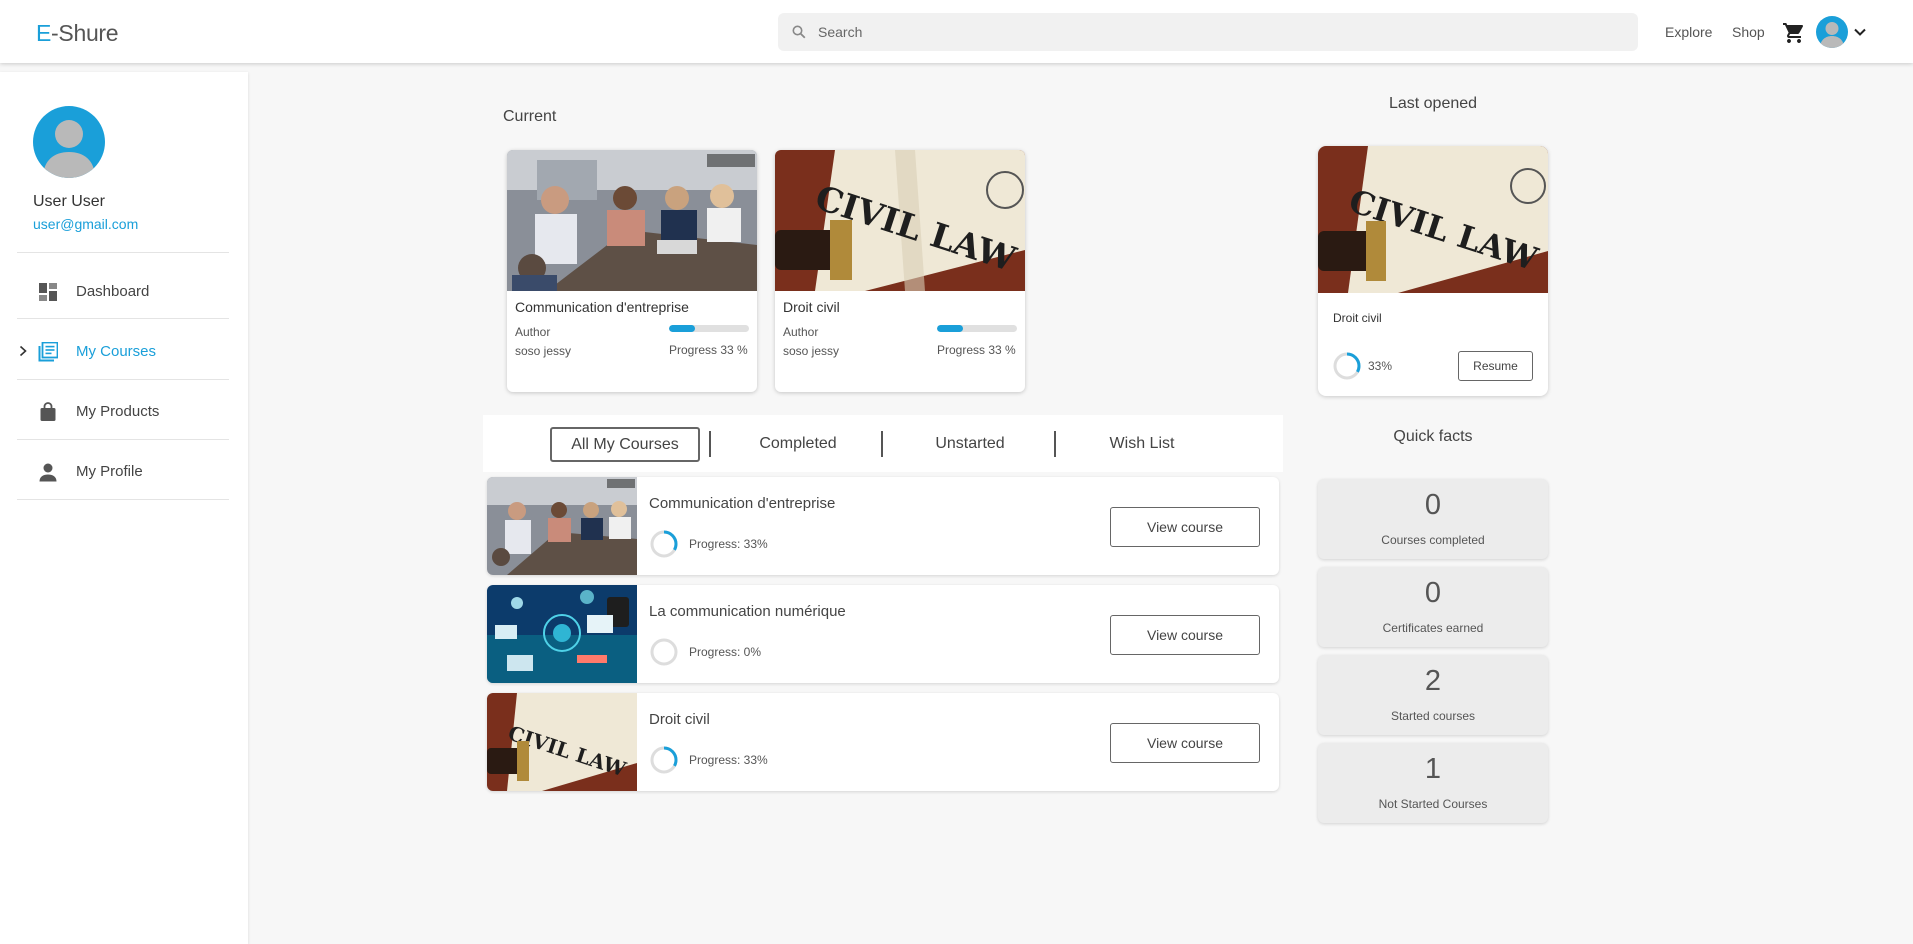  What do you see at coordinates (113, 291) in the screenshot?
I see `sidebar-item-label: Dashboard` at bounding box center [113, 291].